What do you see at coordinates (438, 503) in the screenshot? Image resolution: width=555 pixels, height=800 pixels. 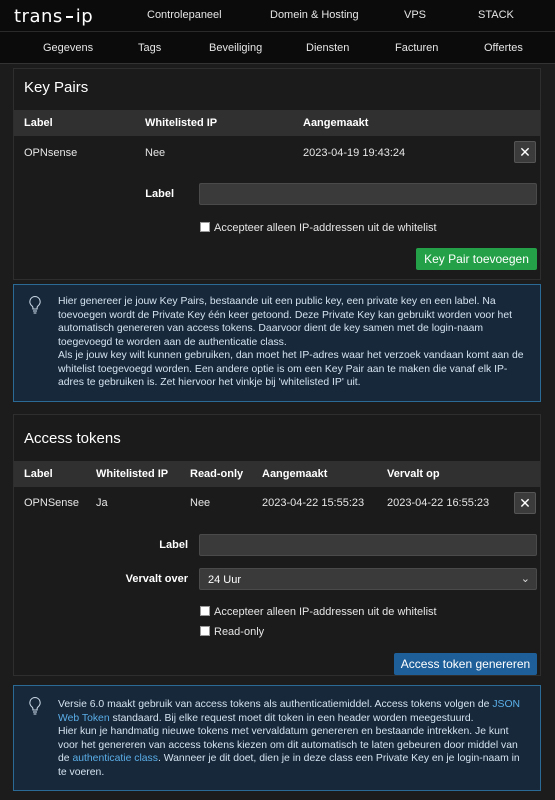 I see `token-expires: 2023-04-22 16:55:23` at bounding box center [438, 503].